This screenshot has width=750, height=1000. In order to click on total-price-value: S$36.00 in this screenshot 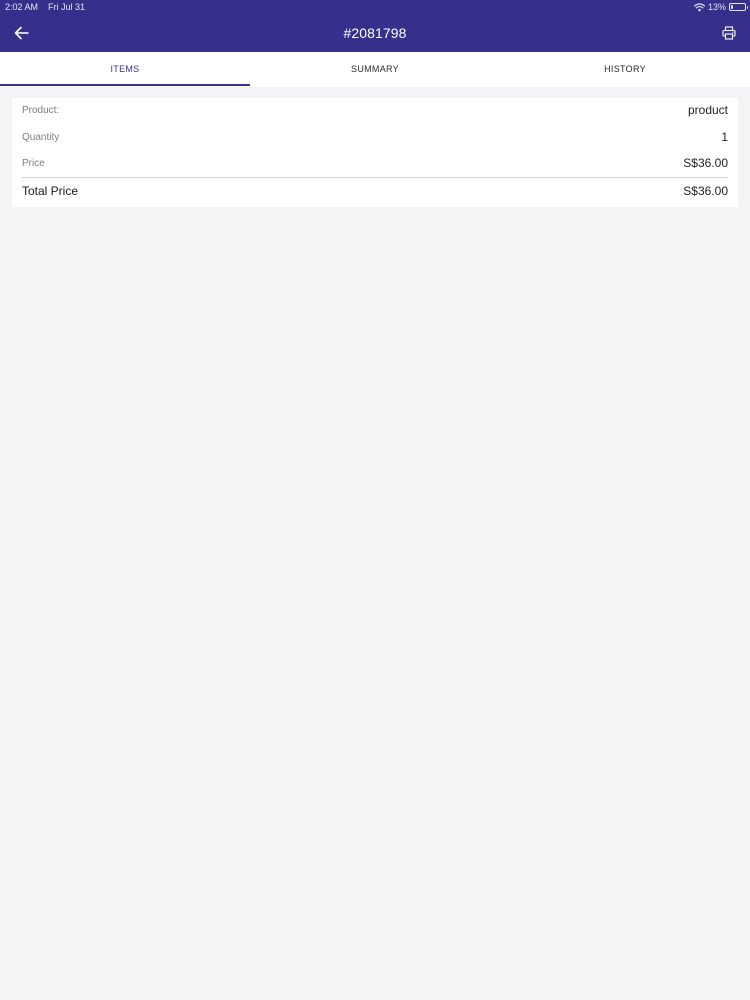, I will do `click(705, 191)`.